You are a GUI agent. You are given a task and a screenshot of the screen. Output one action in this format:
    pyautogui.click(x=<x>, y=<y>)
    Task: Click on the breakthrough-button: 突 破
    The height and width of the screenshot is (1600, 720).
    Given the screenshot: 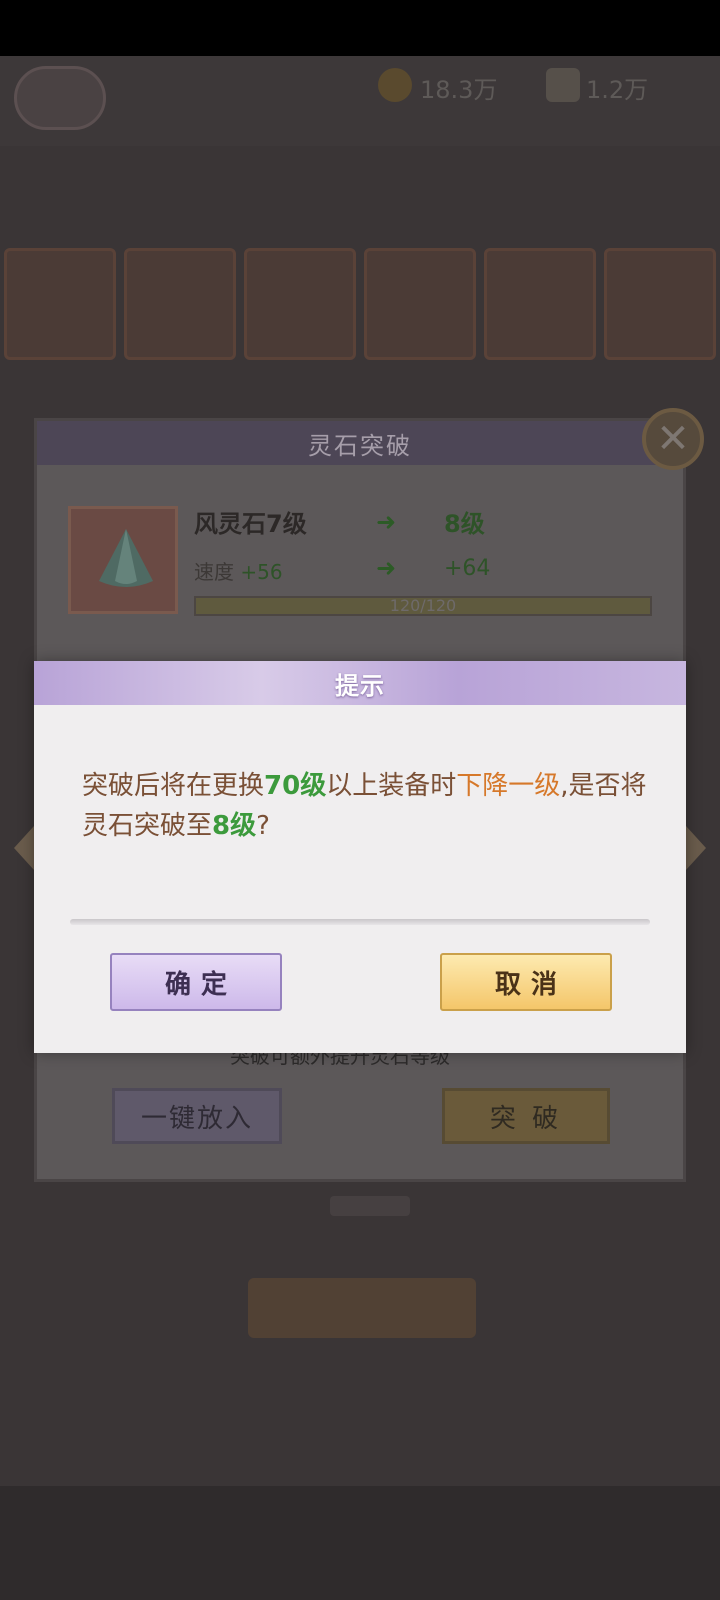 What is the action you would take?
    pyautogui.click(x=526, y=1116)
    